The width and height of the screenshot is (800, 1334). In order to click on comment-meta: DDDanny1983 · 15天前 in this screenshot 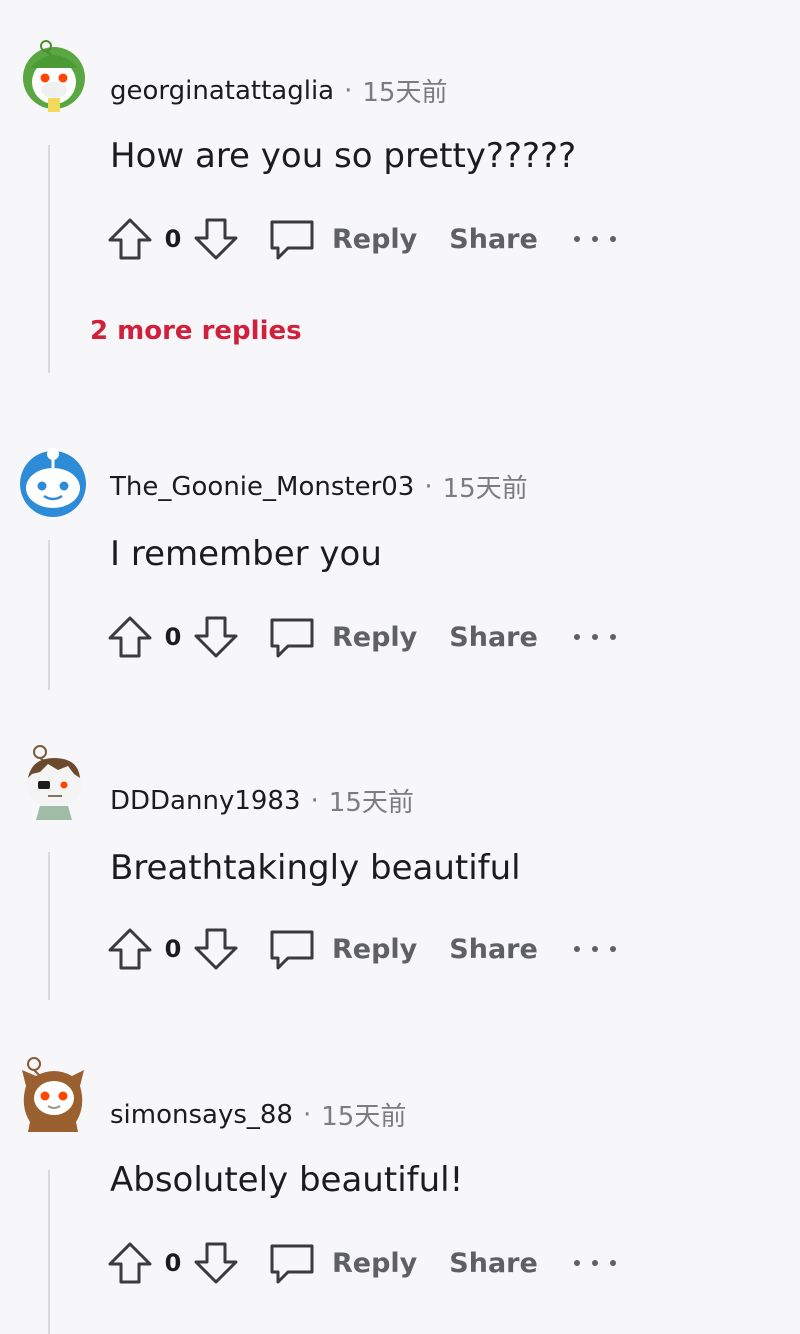, I will do `click(262, 800)`.